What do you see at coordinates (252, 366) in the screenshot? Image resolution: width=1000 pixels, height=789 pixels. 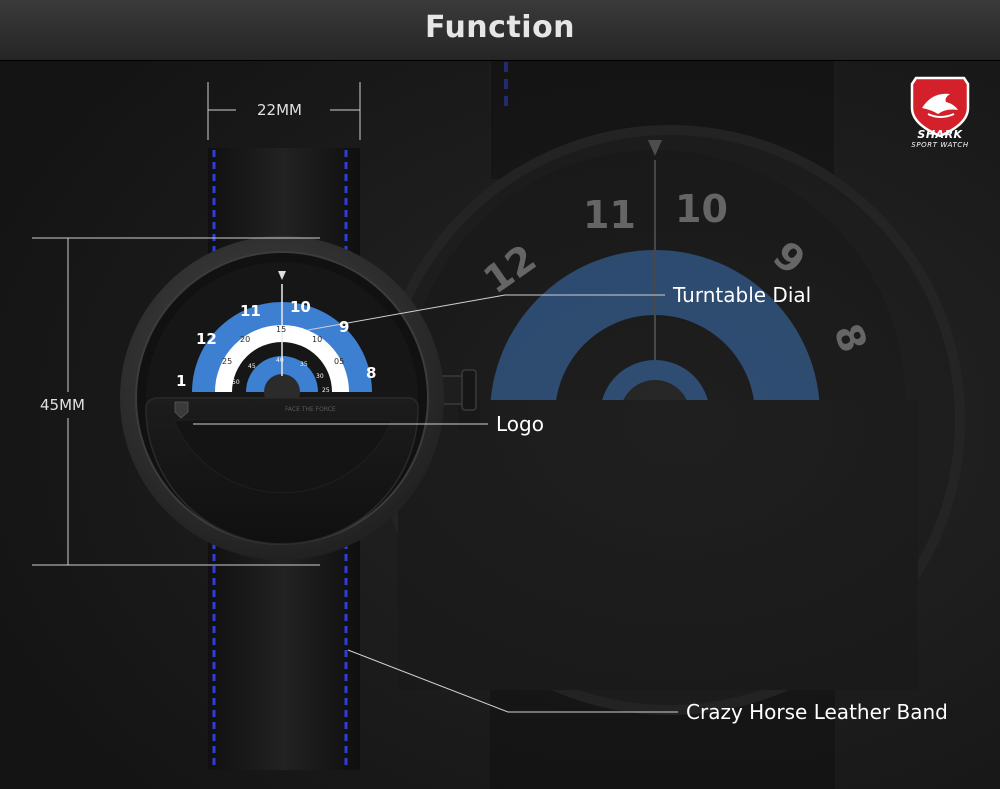 I see `inner-num-45: 45` at bounding box center [252, 366].